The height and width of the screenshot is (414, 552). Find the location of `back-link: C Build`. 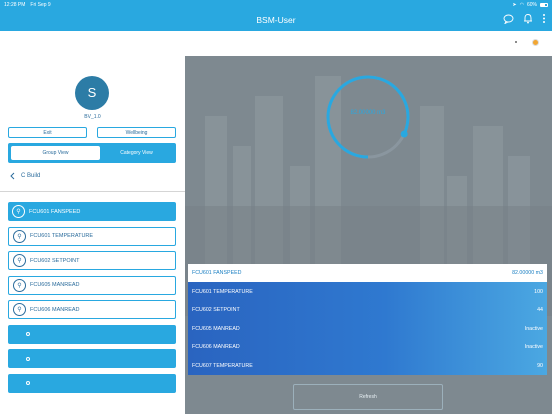

back-link: C Build is located at coordinates (25, 176).